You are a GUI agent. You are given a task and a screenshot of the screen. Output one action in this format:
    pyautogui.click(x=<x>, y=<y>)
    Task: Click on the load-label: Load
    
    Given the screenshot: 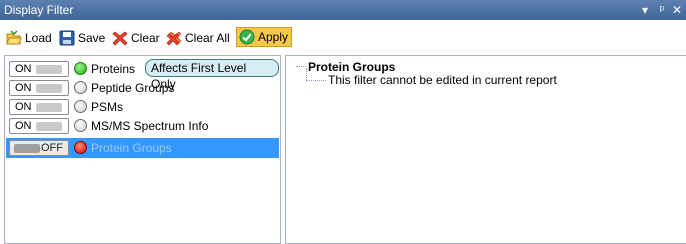 What is the action you would take?
    pyautogui.click(x=38, y=38)
    